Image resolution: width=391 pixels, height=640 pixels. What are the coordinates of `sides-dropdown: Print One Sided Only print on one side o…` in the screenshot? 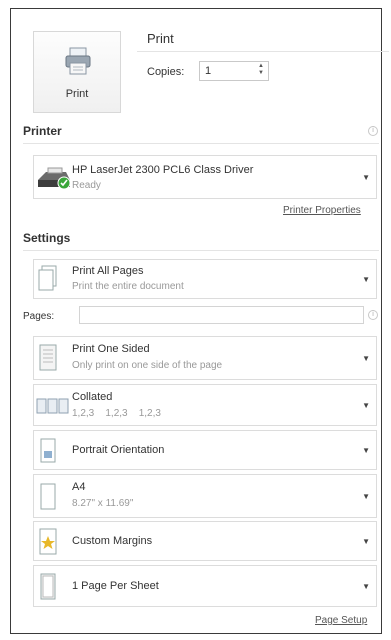 It's located at (205, 358).